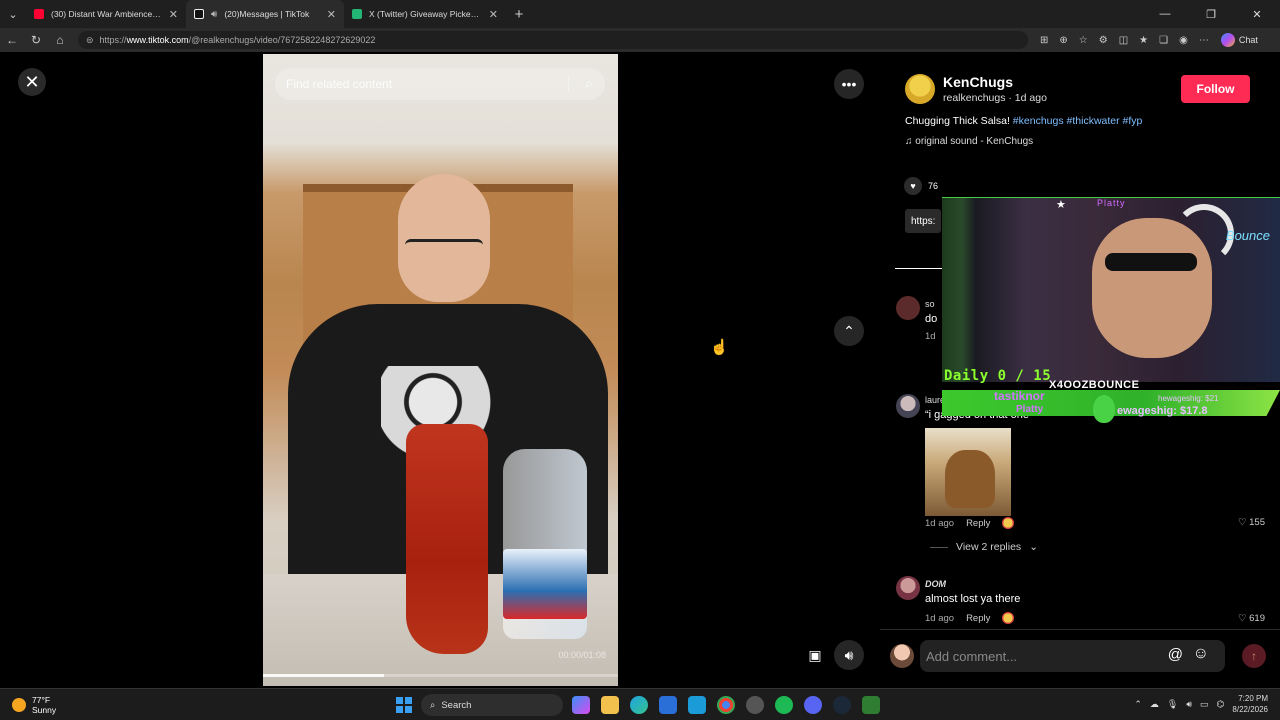 The height and width of the screenshot is (720, 1280). I want to click on related-search-input: Find related content ⌕, so click(440, 84).